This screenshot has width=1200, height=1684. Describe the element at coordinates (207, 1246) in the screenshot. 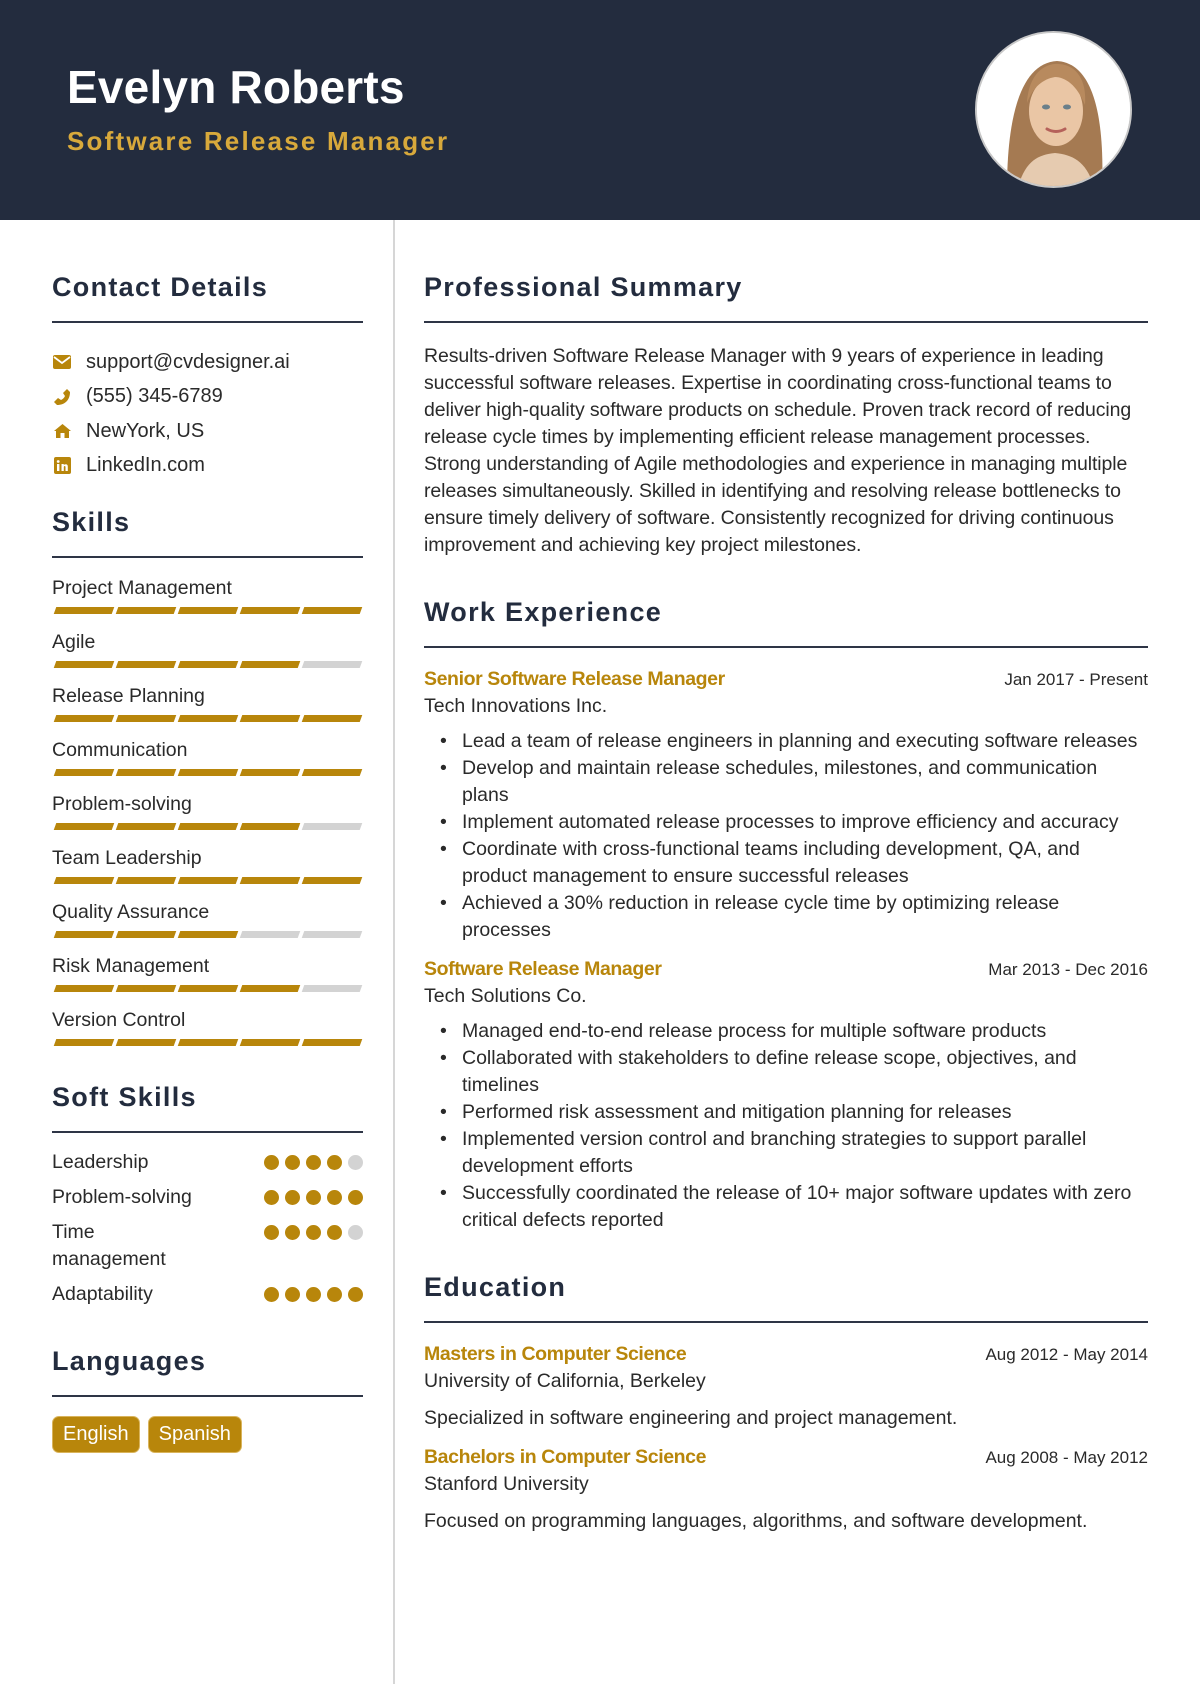

I see `soft-skill-item: Time management` at that location.